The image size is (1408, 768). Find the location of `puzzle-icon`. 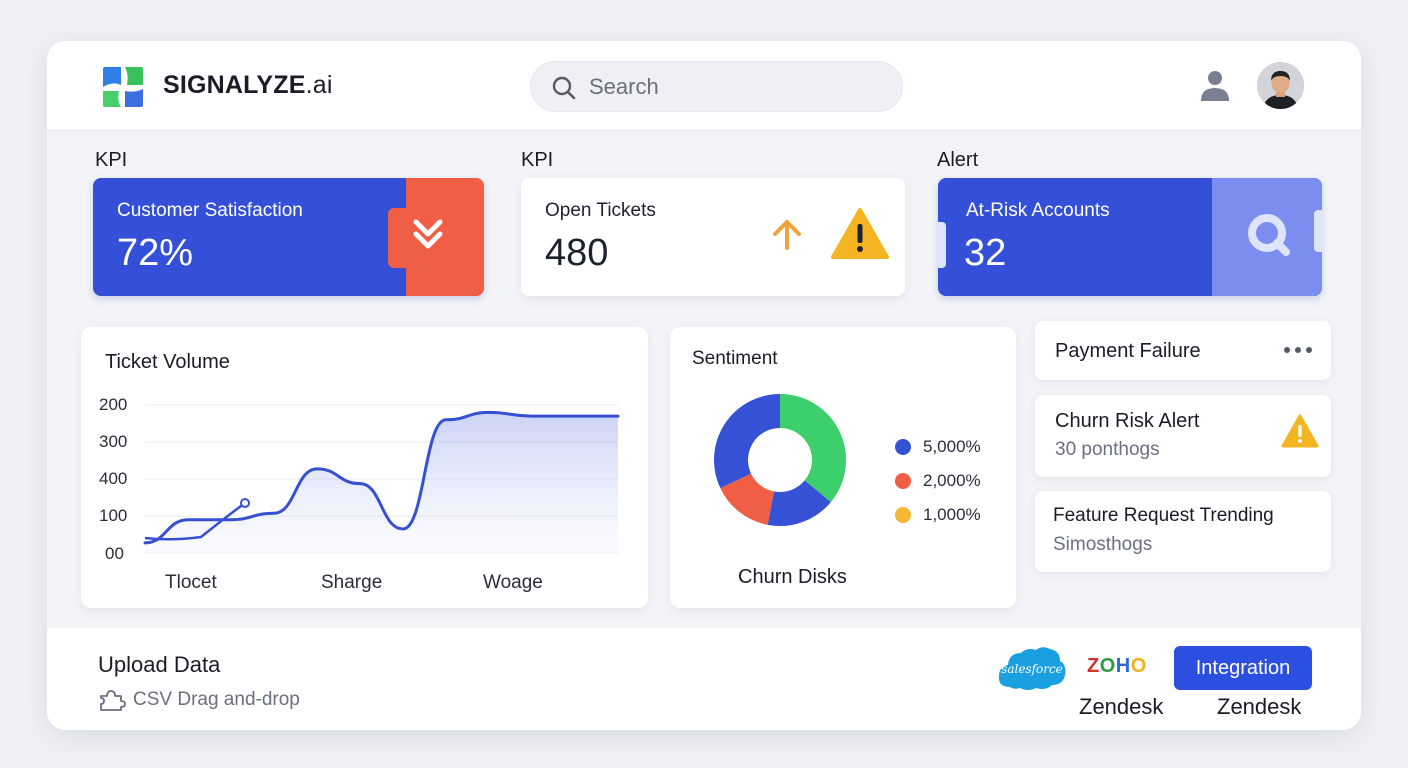

puzzle-icon is located at coordinates (113, 700).